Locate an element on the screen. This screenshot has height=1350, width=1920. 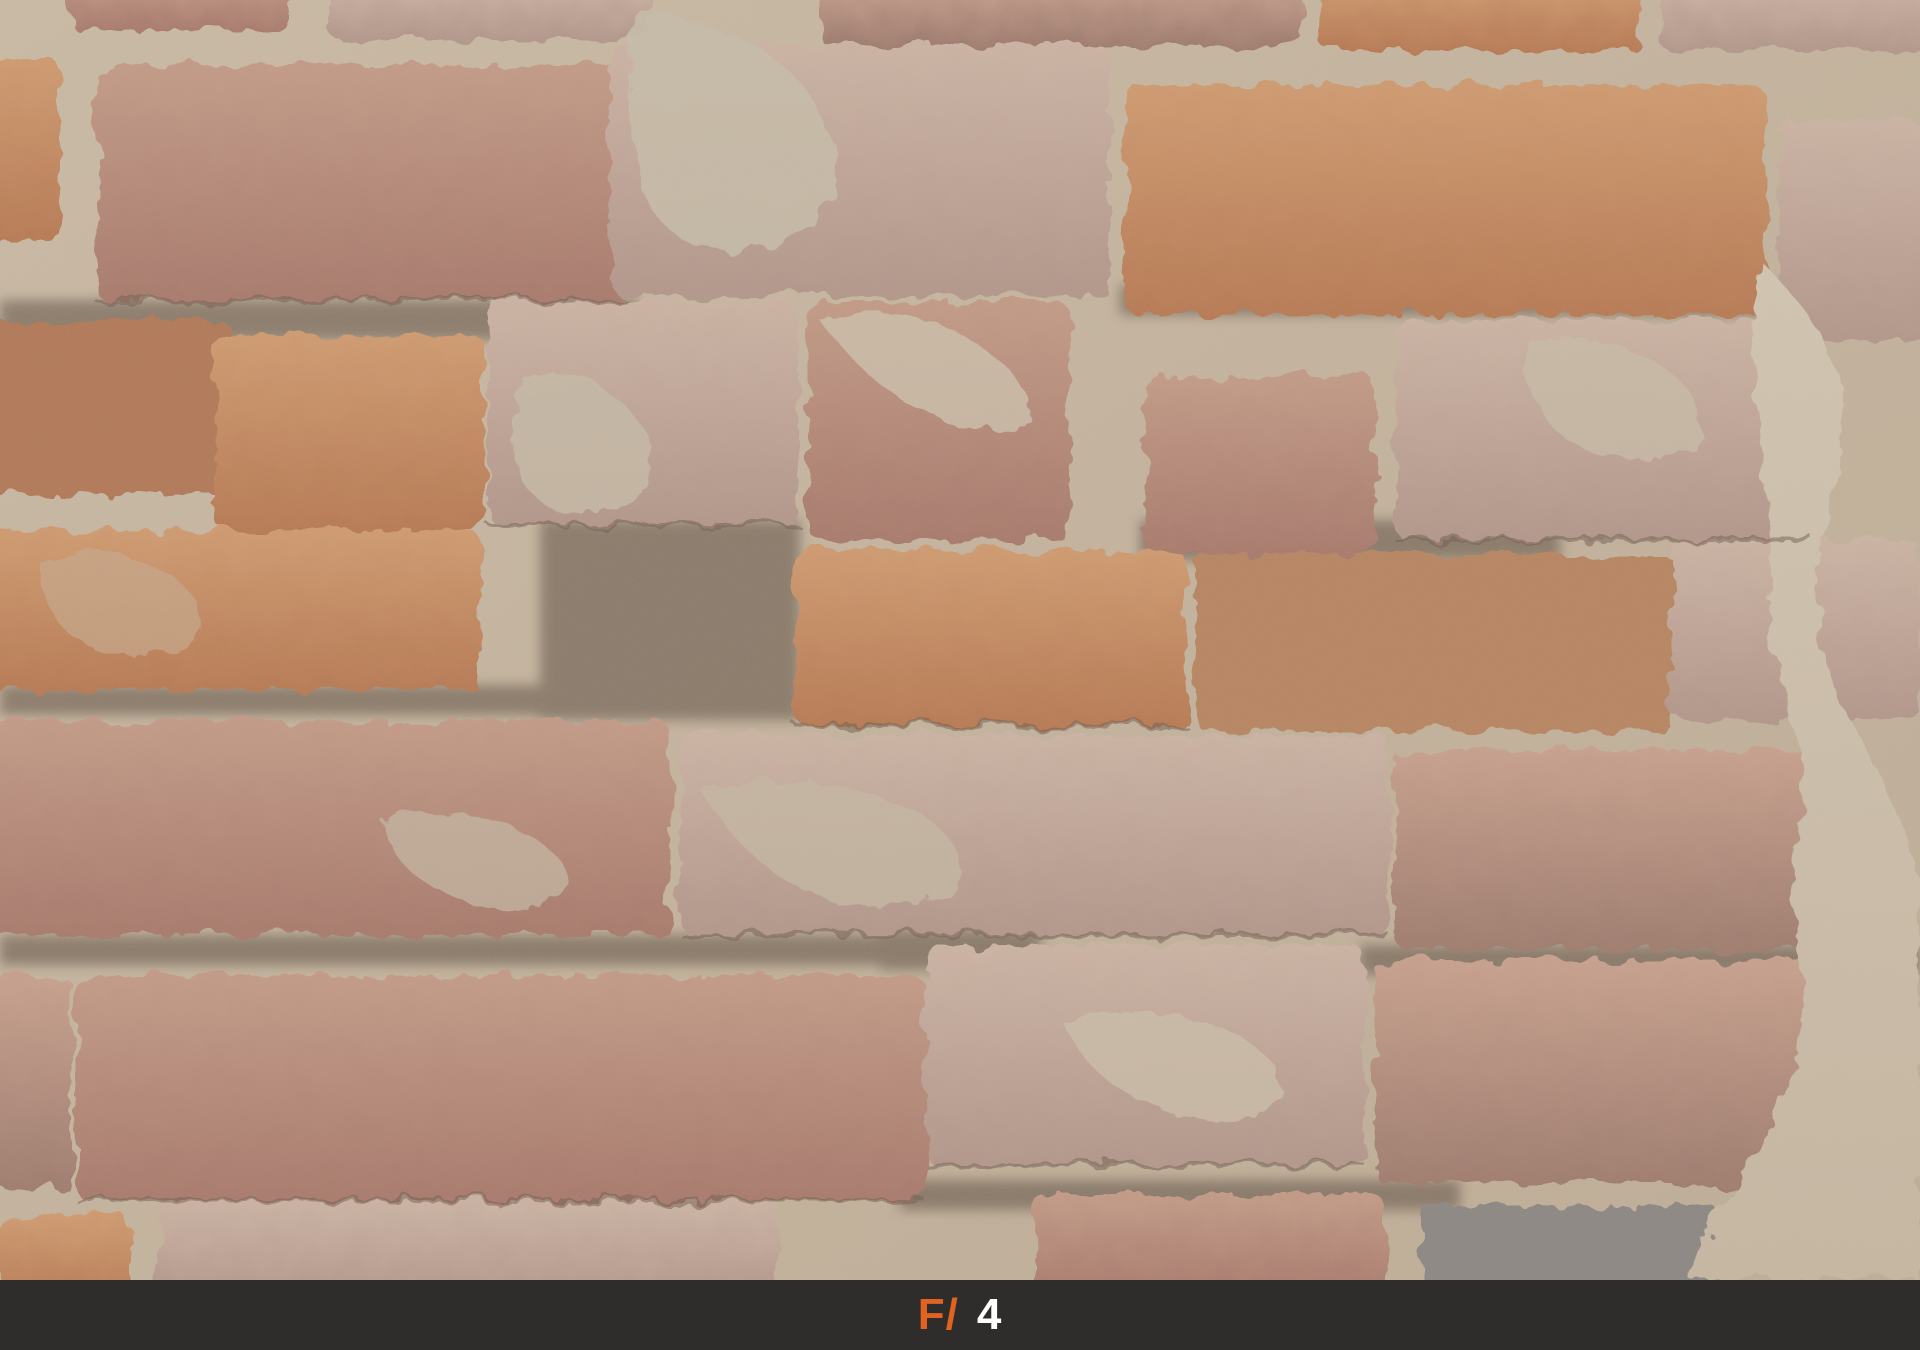
aperture-caption: F/ 4 is located at coordinates (960, 1315).